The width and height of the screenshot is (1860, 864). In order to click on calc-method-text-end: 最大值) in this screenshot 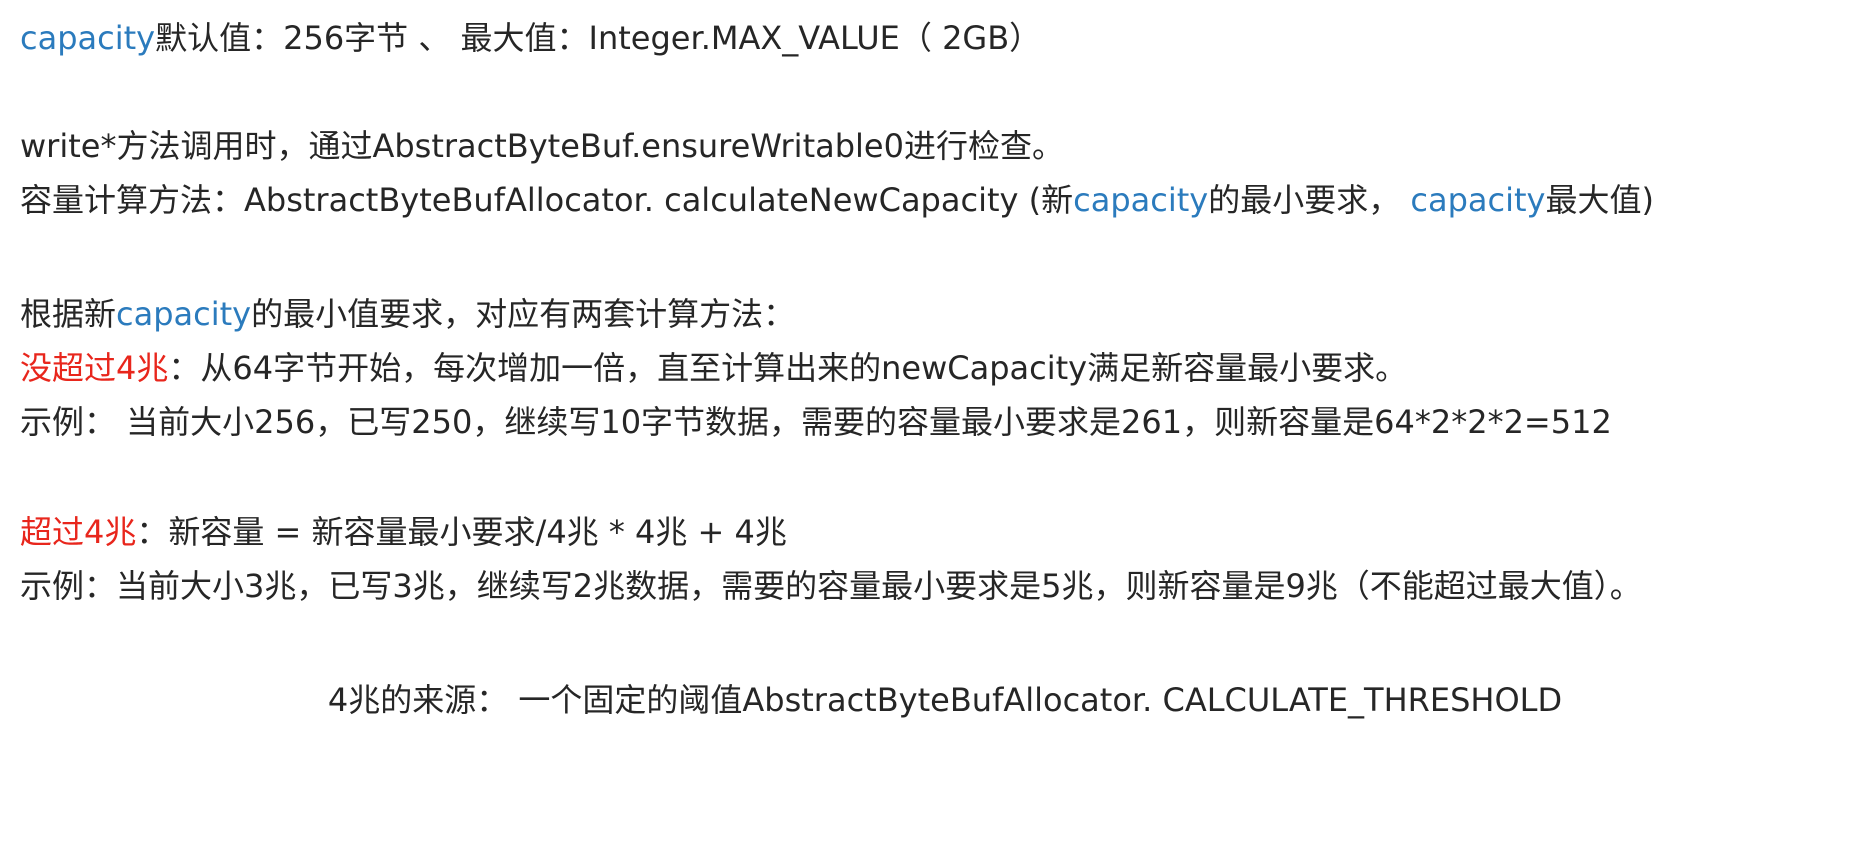, I will do `click(1599, 200)`.